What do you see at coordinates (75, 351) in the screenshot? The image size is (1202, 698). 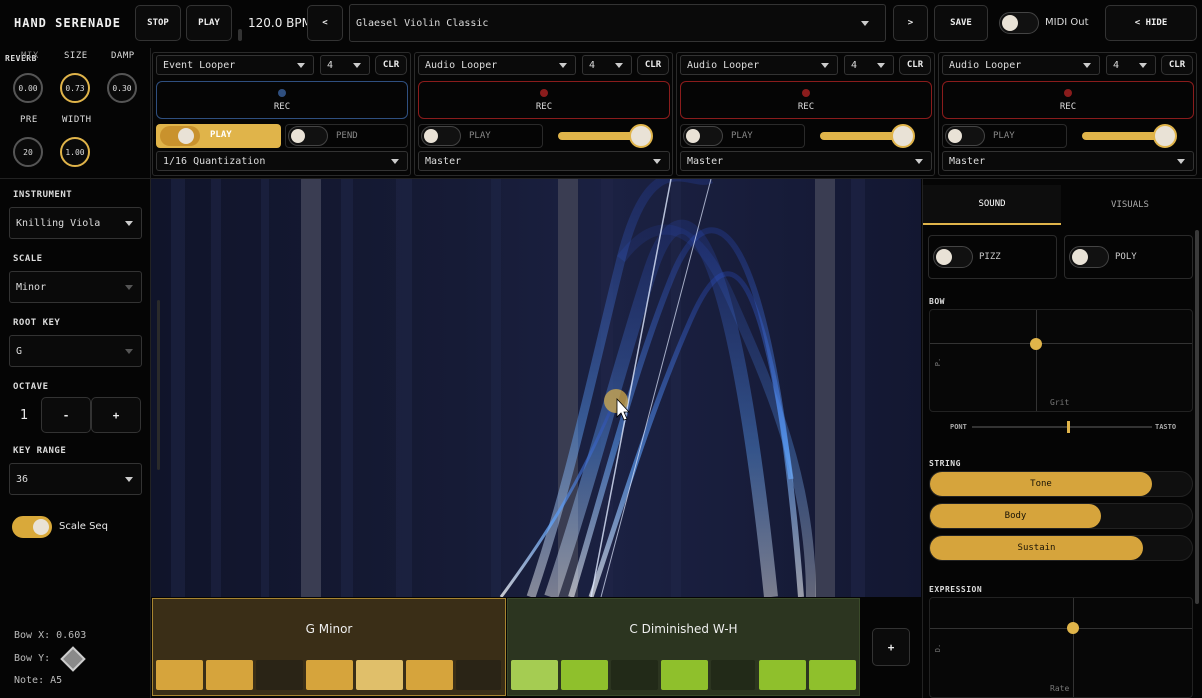 I see `root-key-select: G` at bounding box center [75, 351].